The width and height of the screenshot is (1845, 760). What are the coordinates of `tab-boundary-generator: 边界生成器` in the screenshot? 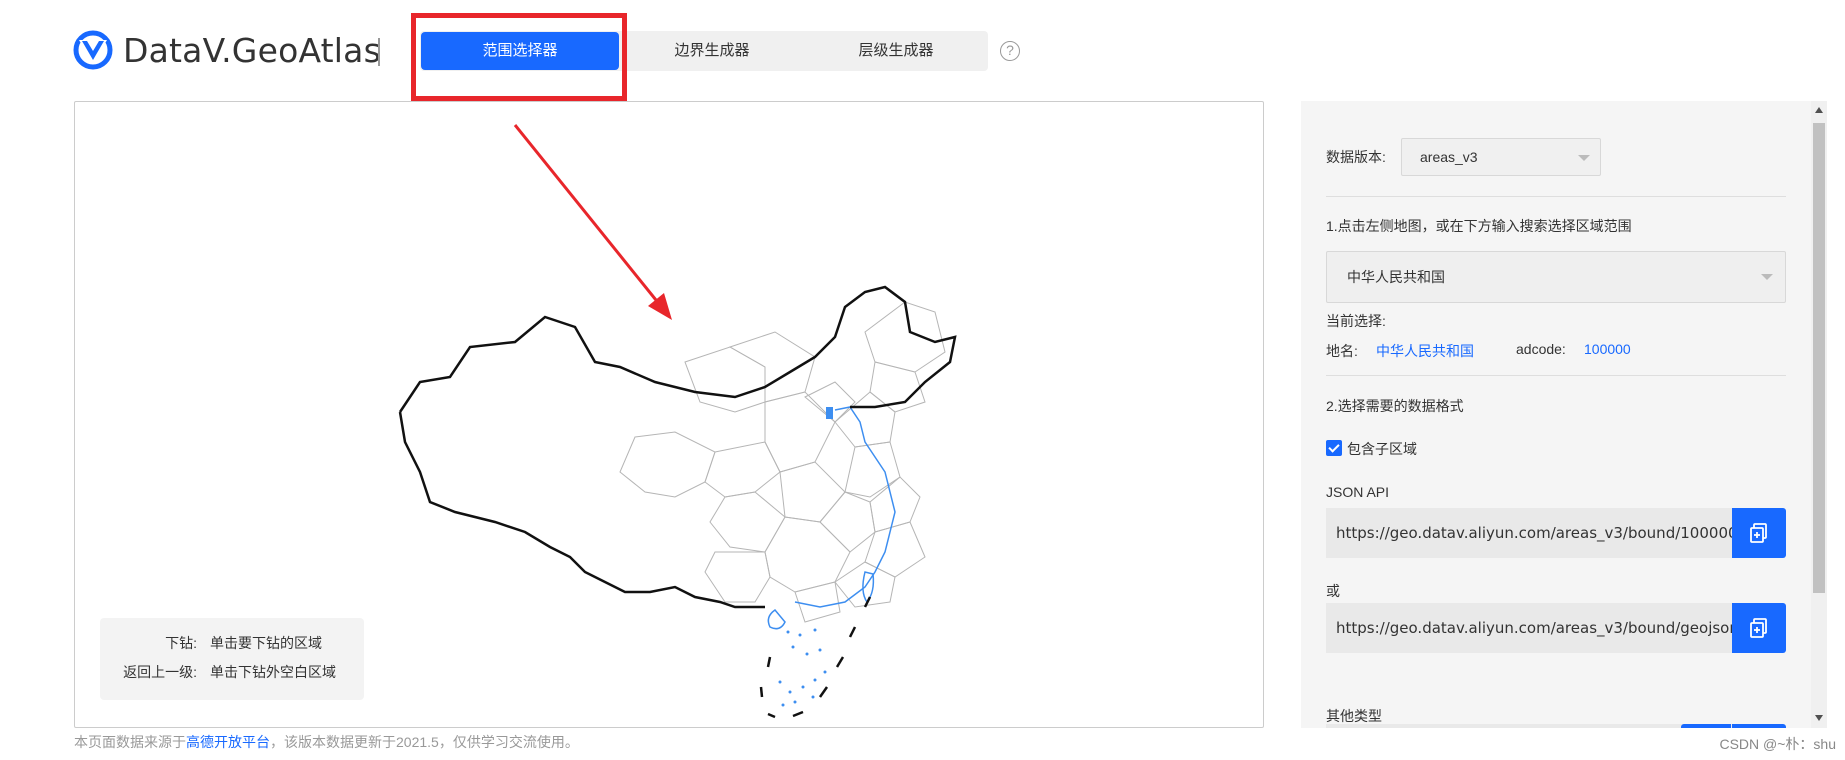 It's located at (712, 51).